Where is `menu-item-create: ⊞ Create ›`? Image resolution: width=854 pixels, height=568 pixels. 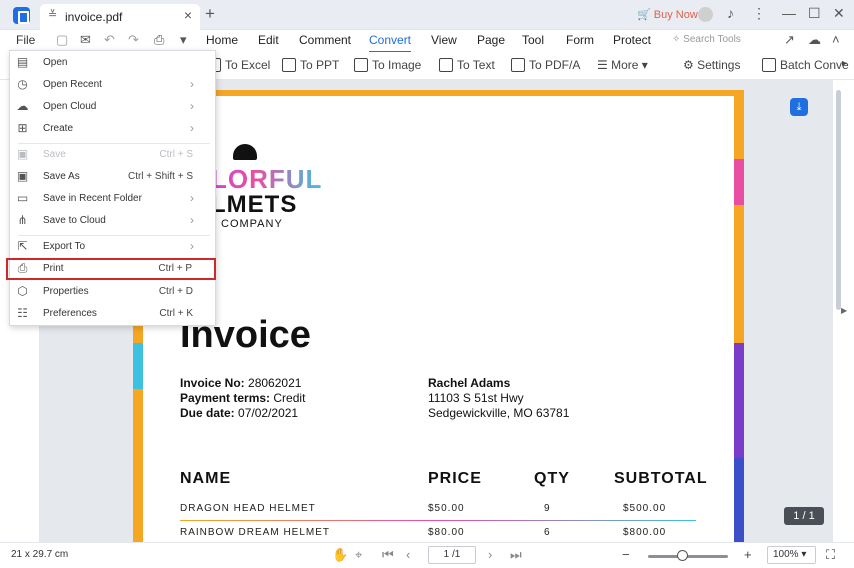 menu-item-create: ⊞ Create › is located at coordinates (112, 129).